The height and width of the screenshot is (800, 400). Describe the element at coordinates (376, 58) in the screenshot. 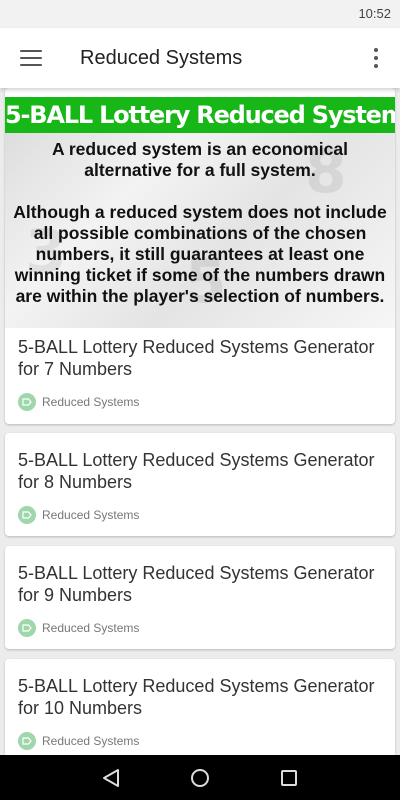

I see `more-vert-icon` at that location.